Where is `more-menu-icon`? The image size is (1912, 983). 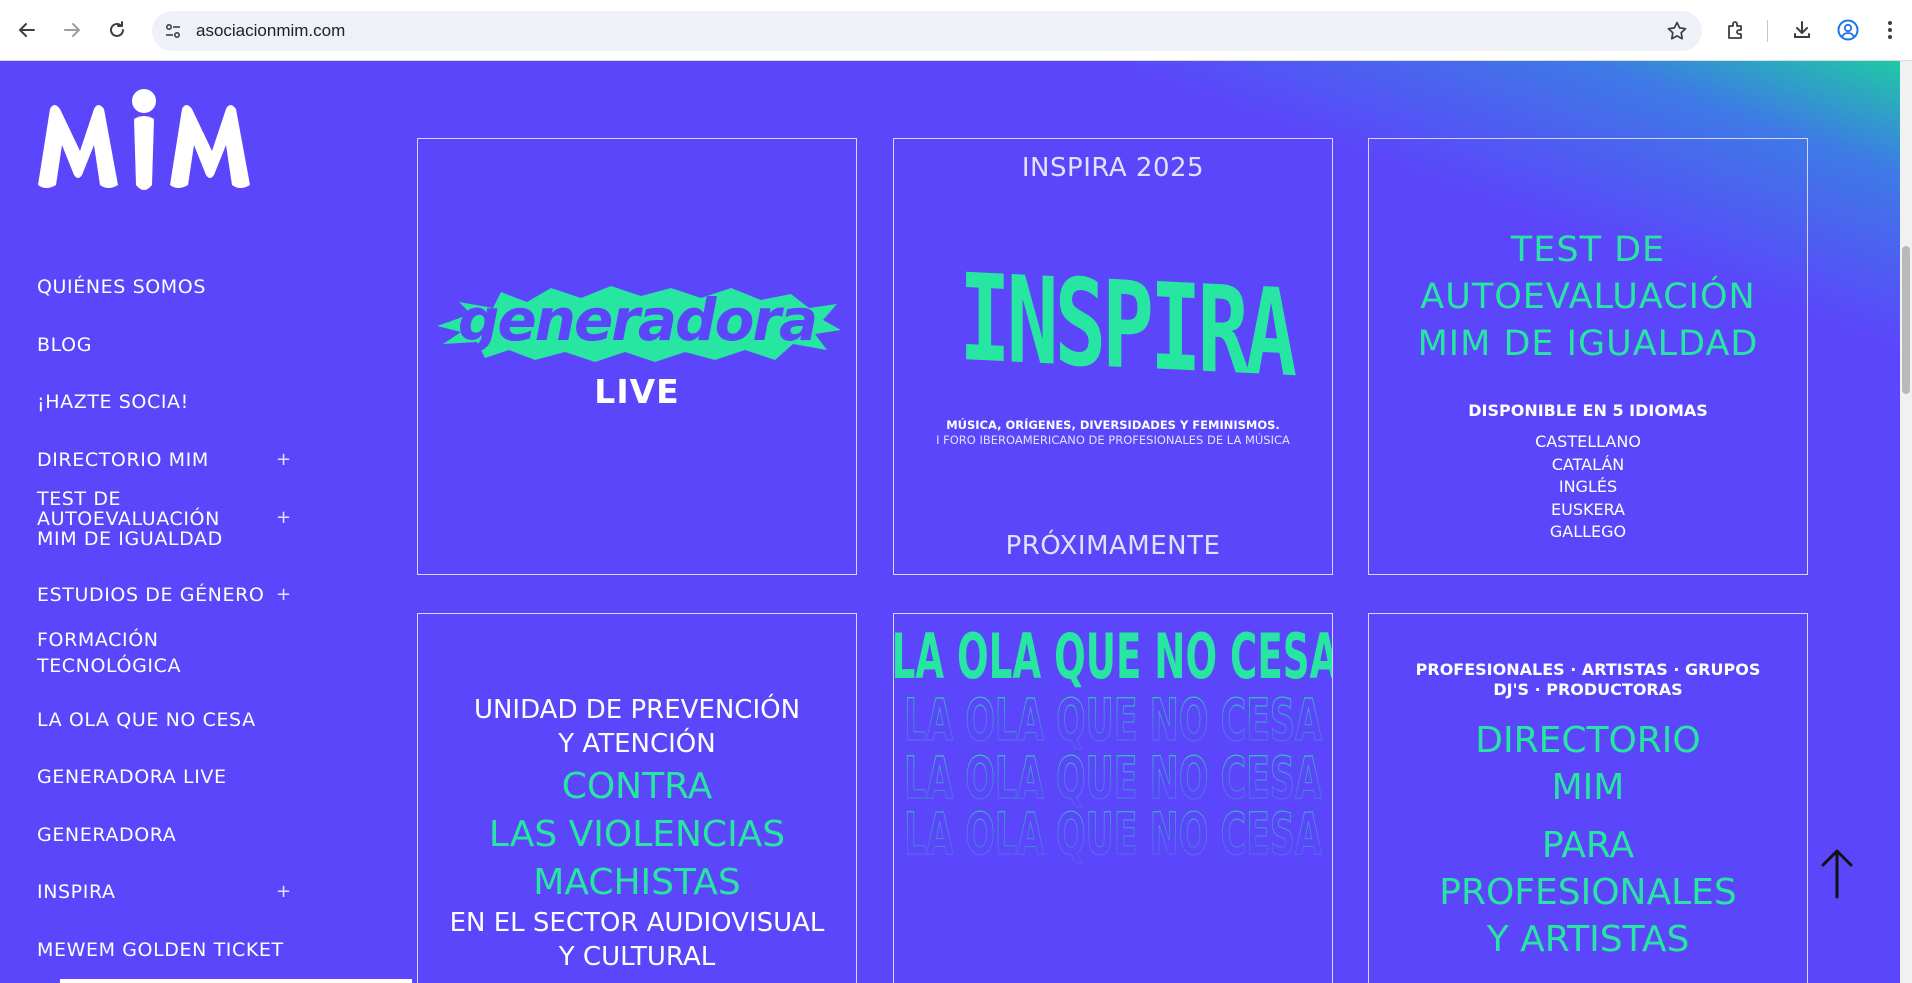
more-menu-icon is located at coordinates (1890, 30).